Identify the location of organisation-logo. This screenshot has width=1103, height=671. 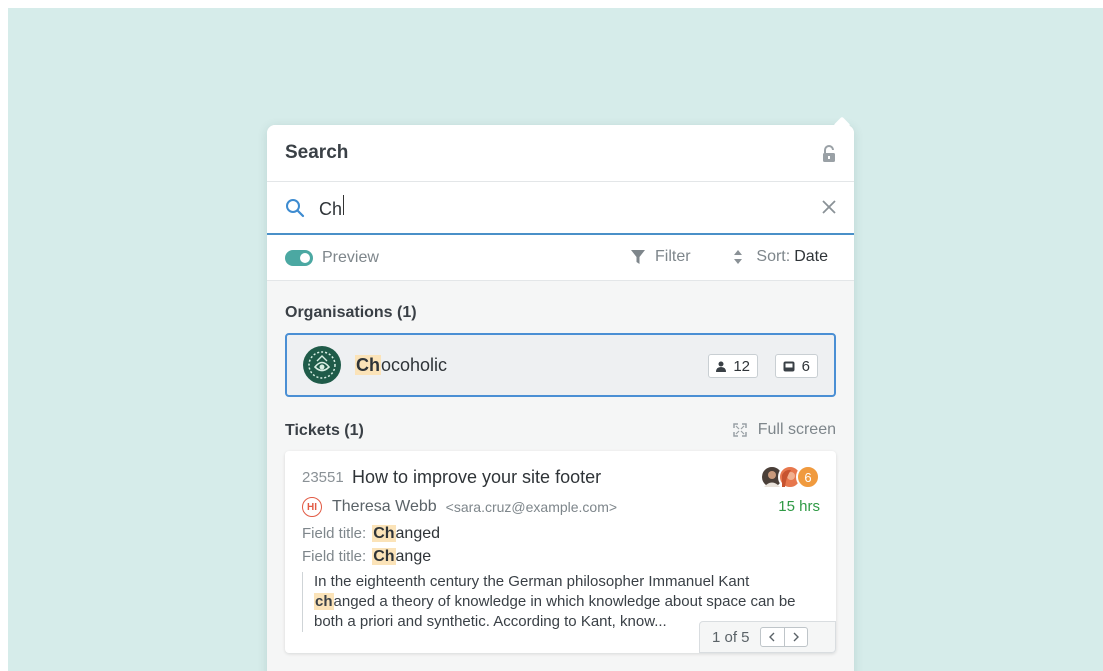
(322, 365).